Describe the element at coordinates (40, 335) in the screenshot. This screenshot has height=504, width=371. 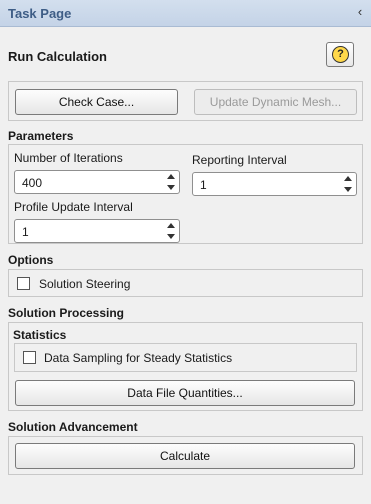
I see `statistics-heading: Statistics` at that location.